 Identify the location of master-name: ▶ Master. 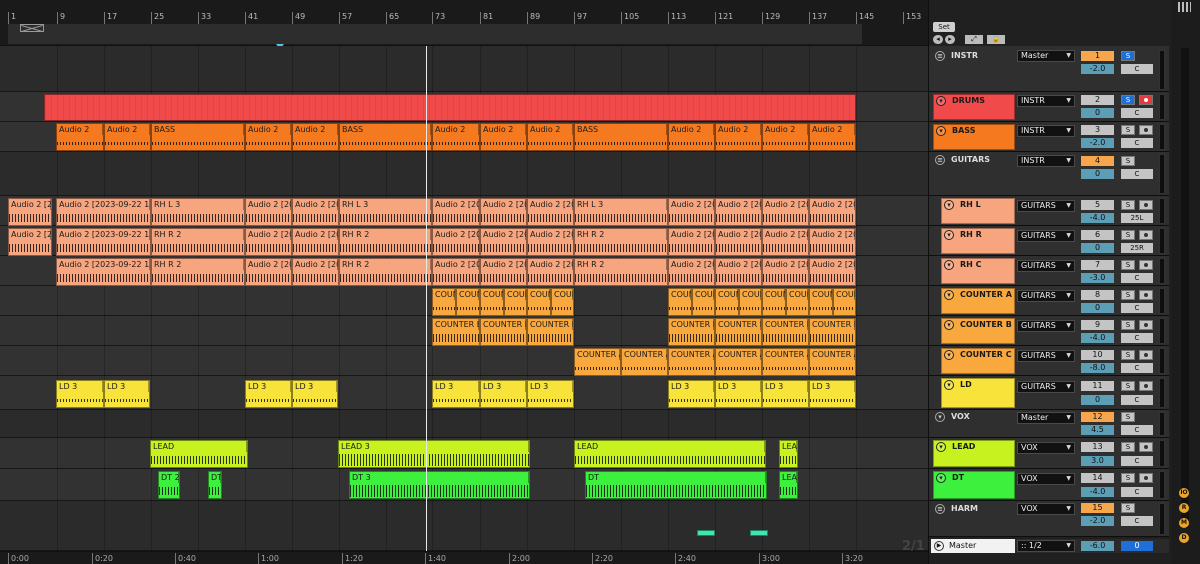
(973, 546).